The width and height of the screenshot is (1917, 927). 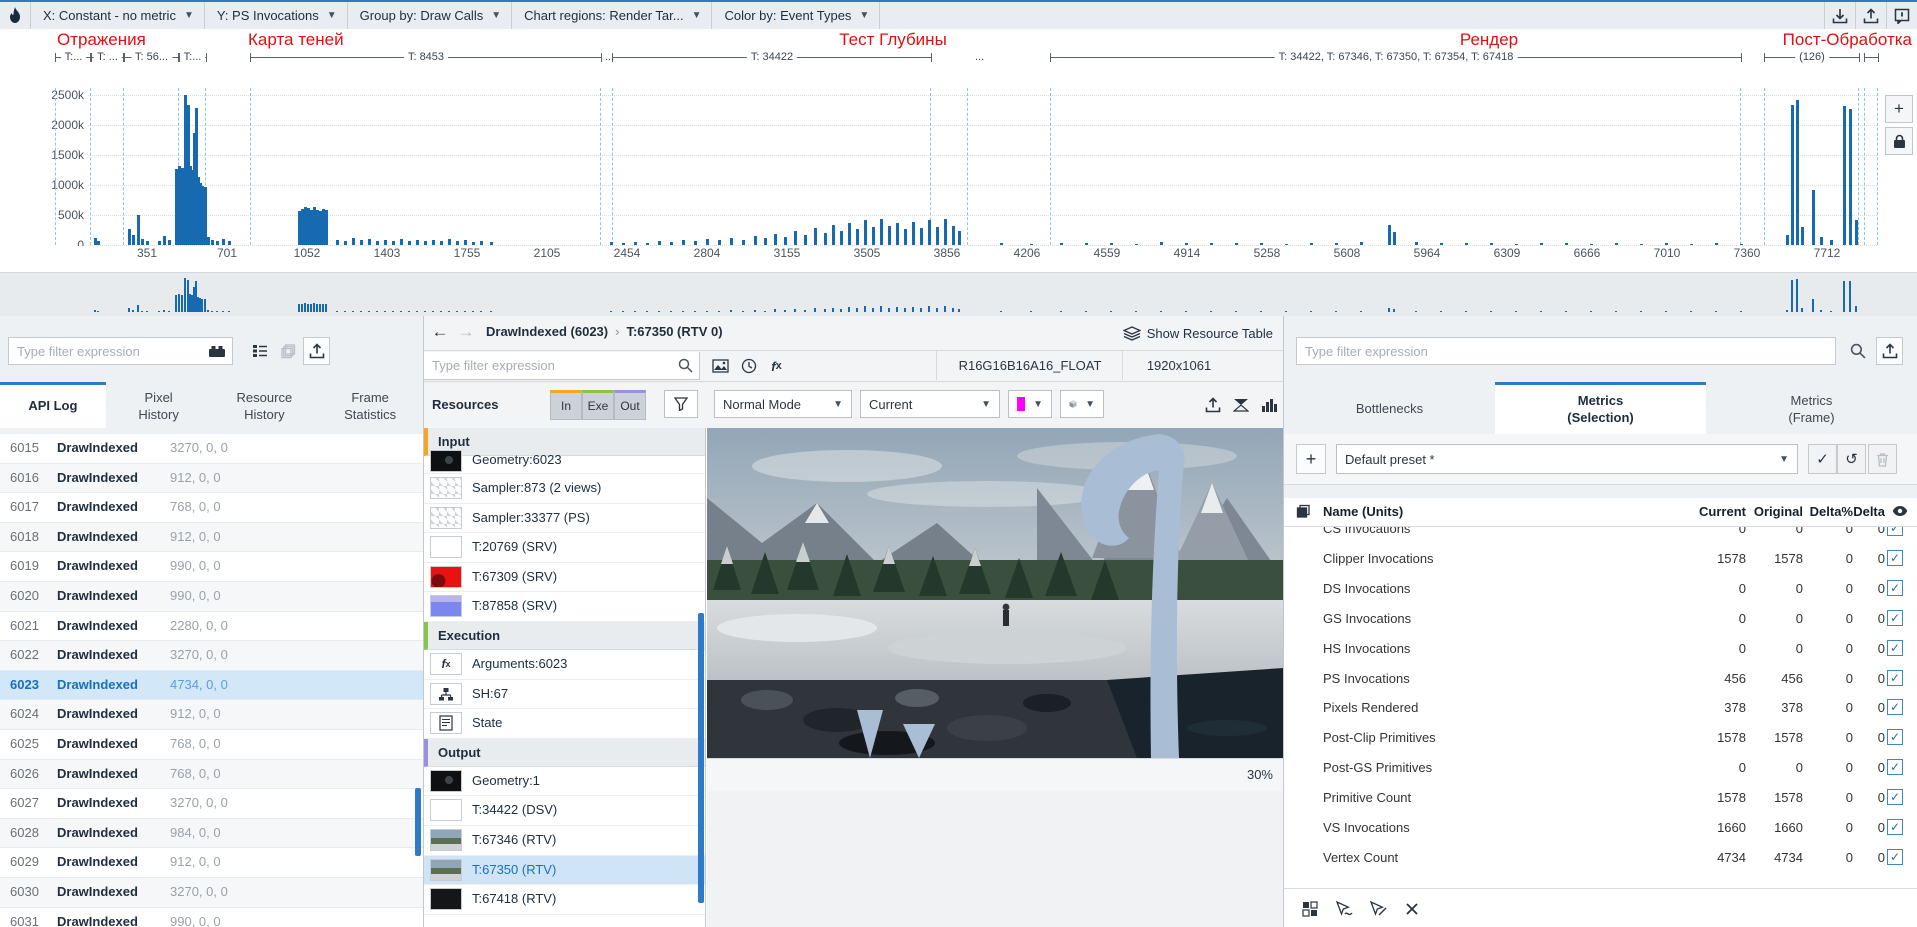 What do you see at coordinates (259, 351) in the screenshot?
I see `view-options-button` at bounding box center [259, 351].